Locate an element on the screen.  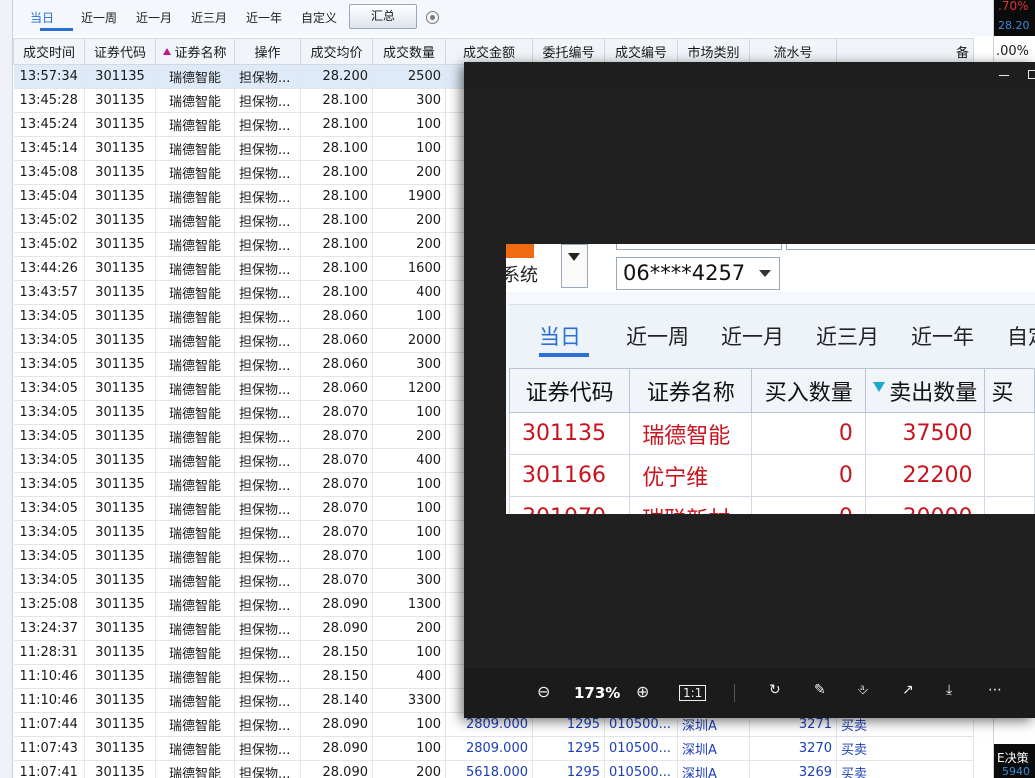
zoomed-cell: 0 is located at coordinates (808, 433).